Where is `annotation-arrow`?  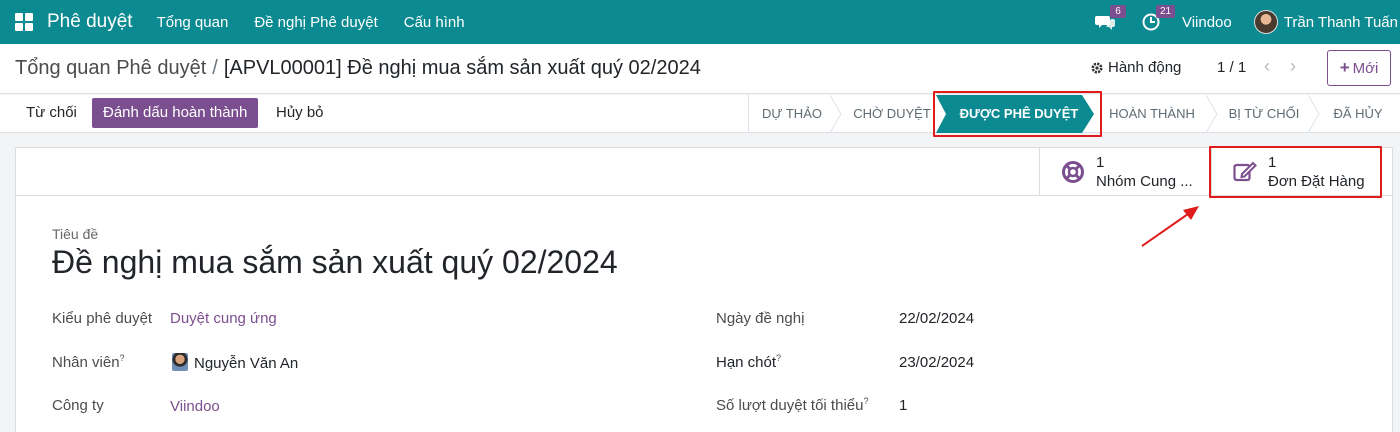 annotation-arrow is located at coordinates (1170, 226).